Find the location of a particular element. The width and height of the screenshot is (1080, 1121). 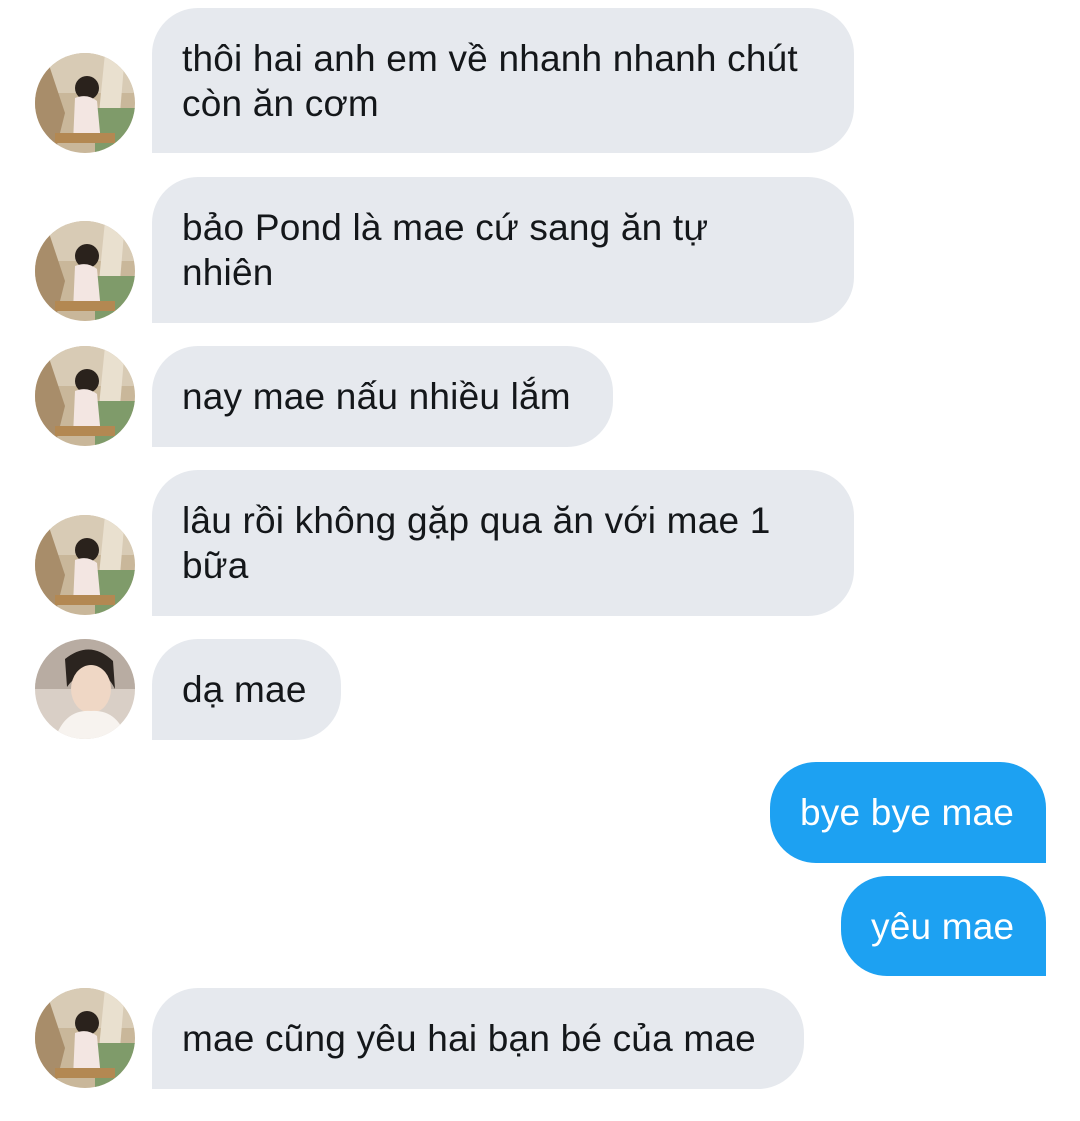

message-bubble-incoming: nay mae nấu nhiều lắm is located at coordinates (382, 396).